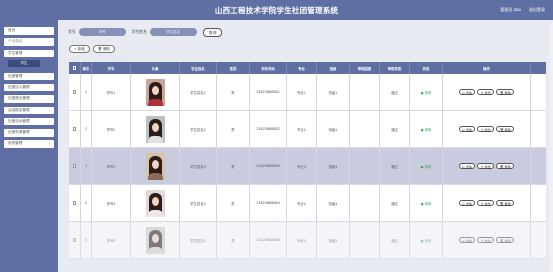 The height and width of the screenshot is (272, 553). What do you see at coordinates (103, 49) in the screenshot?
I see `batch-delete-button: 🗑 删除` at bounding box center [103, 49].